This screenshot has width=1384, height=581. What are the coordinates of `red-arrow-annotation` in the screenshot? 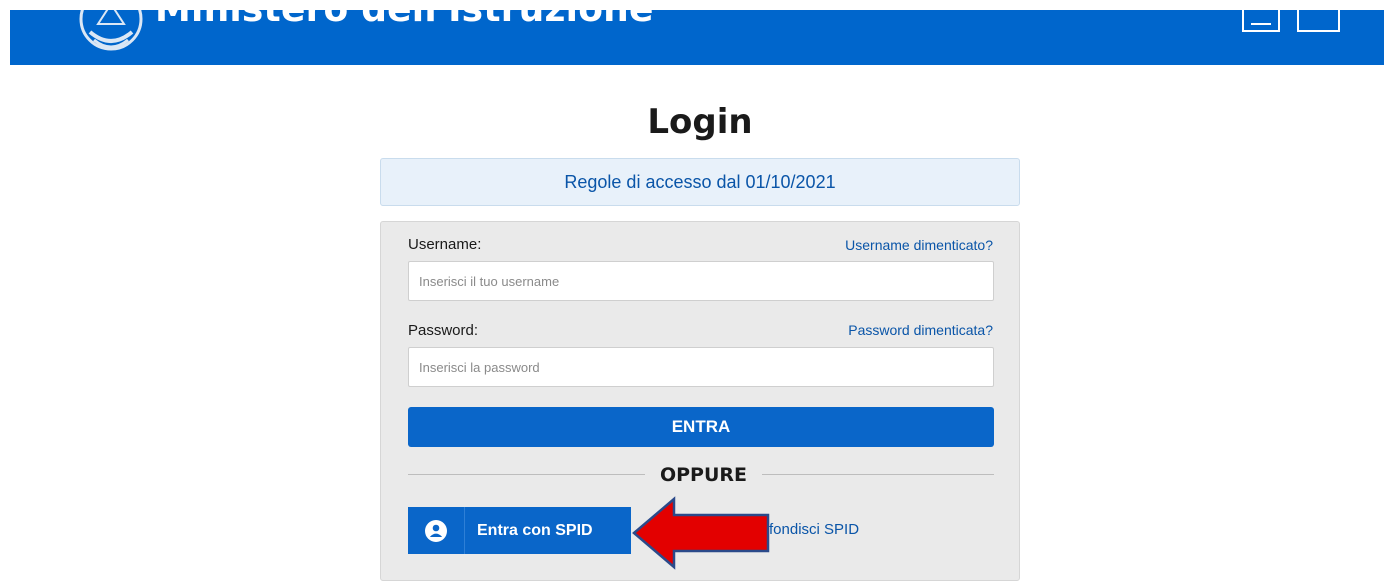 It's located at (701, 533).